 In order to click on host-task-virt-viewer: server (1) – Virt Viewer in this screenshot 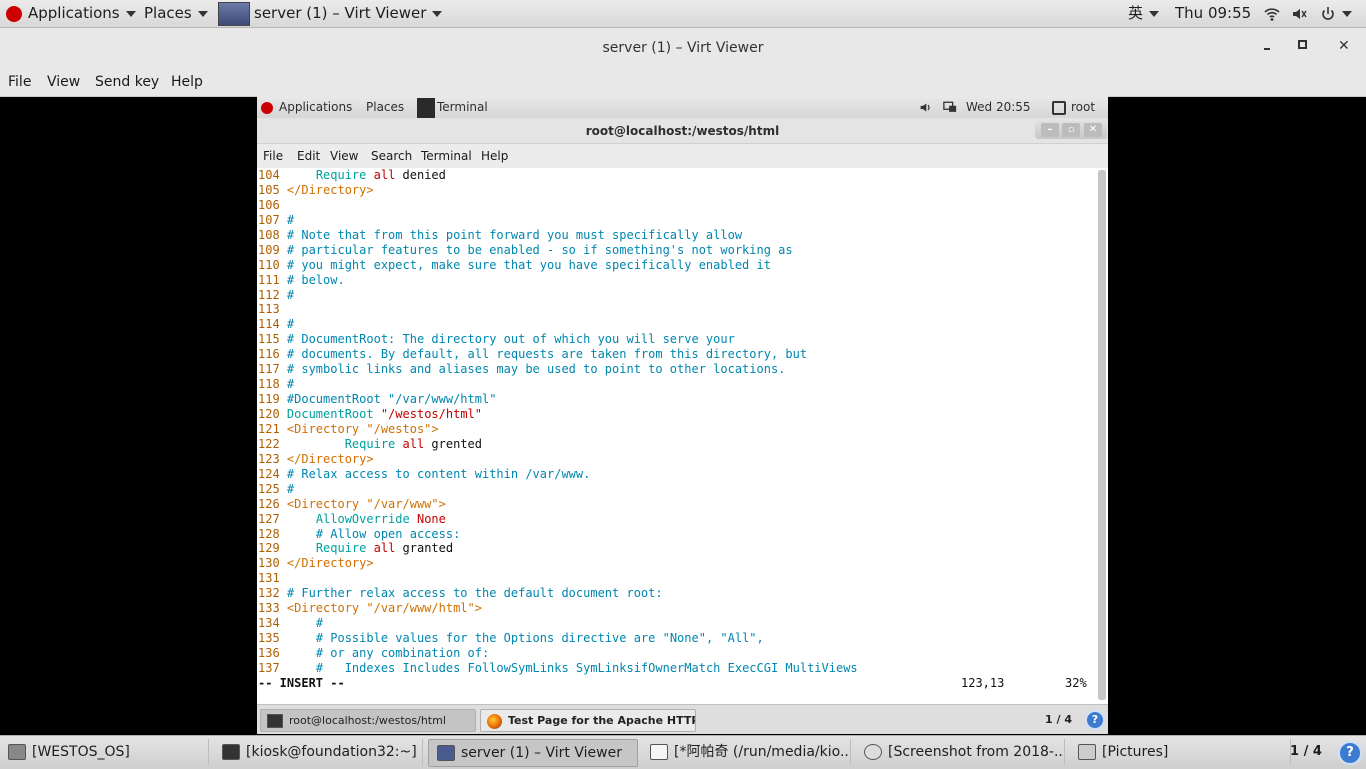, I will do `click(533, 753)`.